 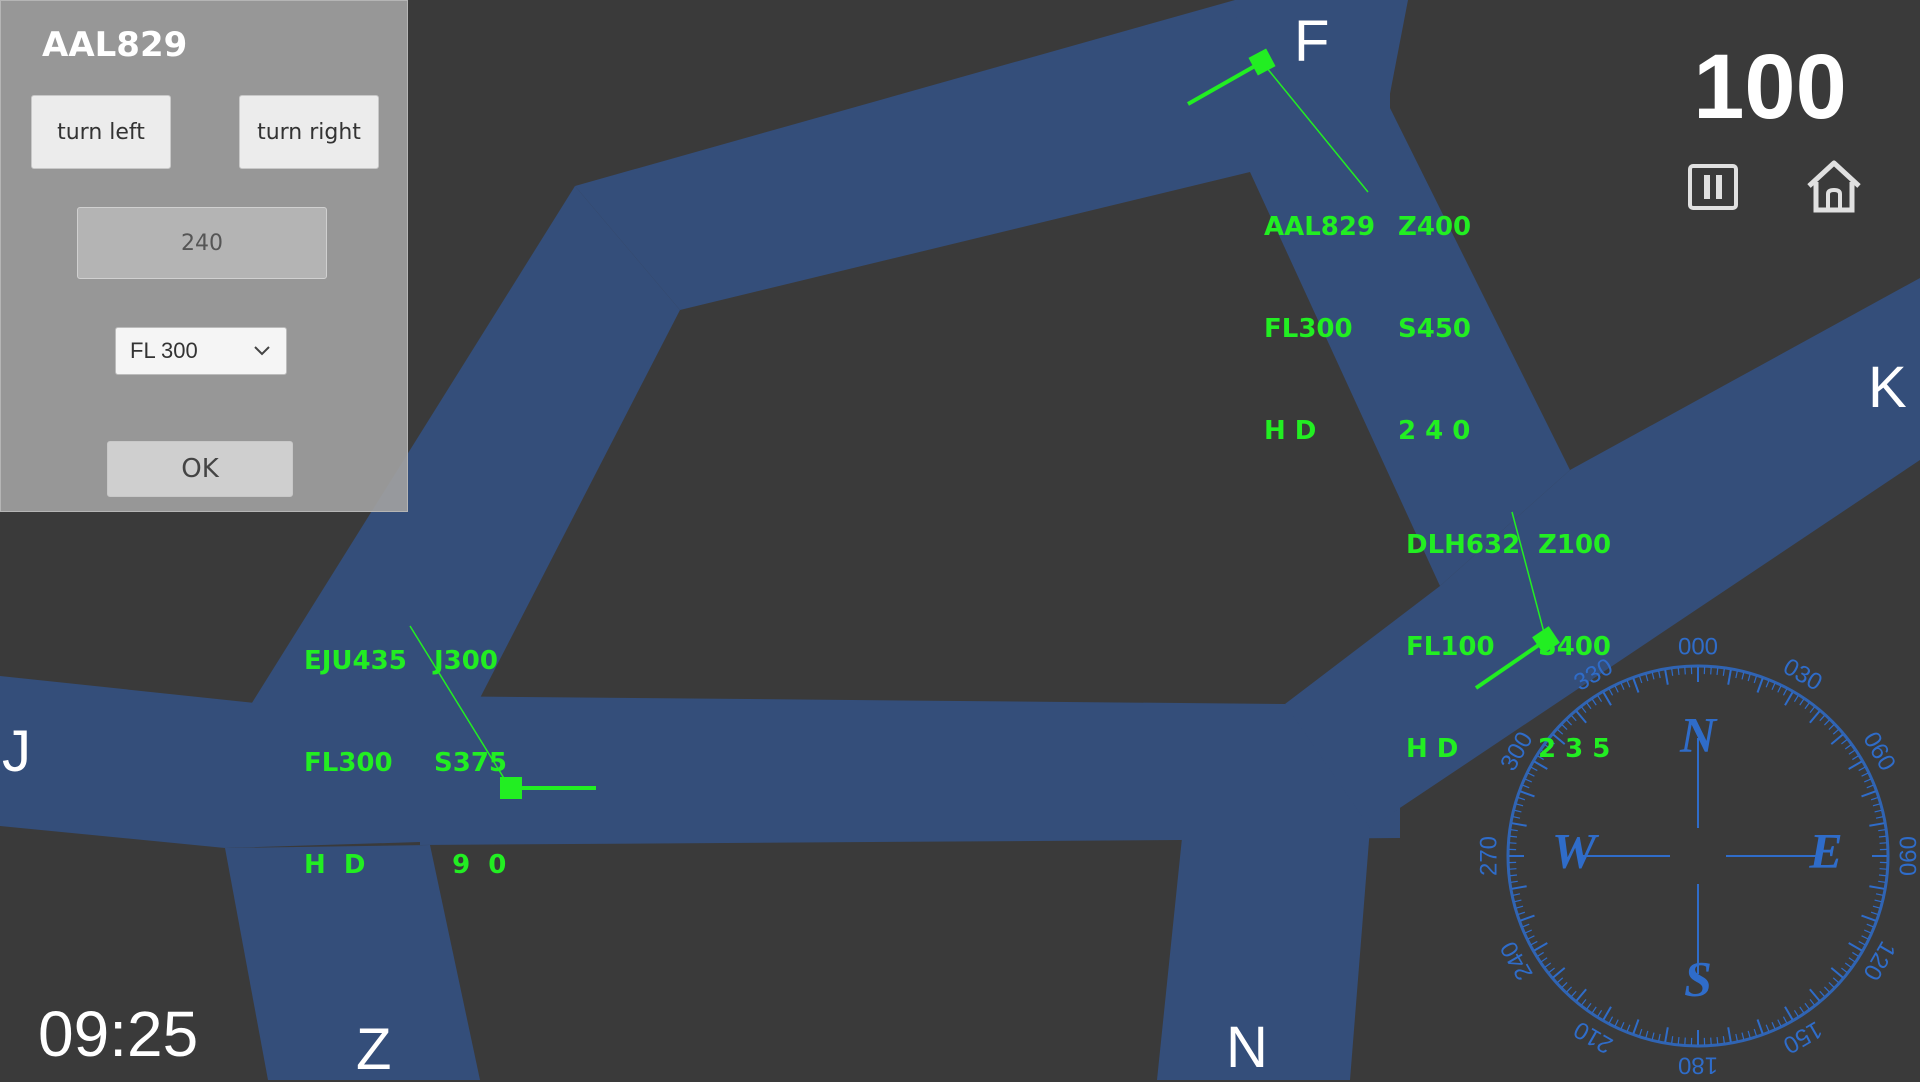 What do you see at coordinates (1698, 646) in the screenshot?
I see `compass-degree-label: 000` at bounding box center [1698, 646].